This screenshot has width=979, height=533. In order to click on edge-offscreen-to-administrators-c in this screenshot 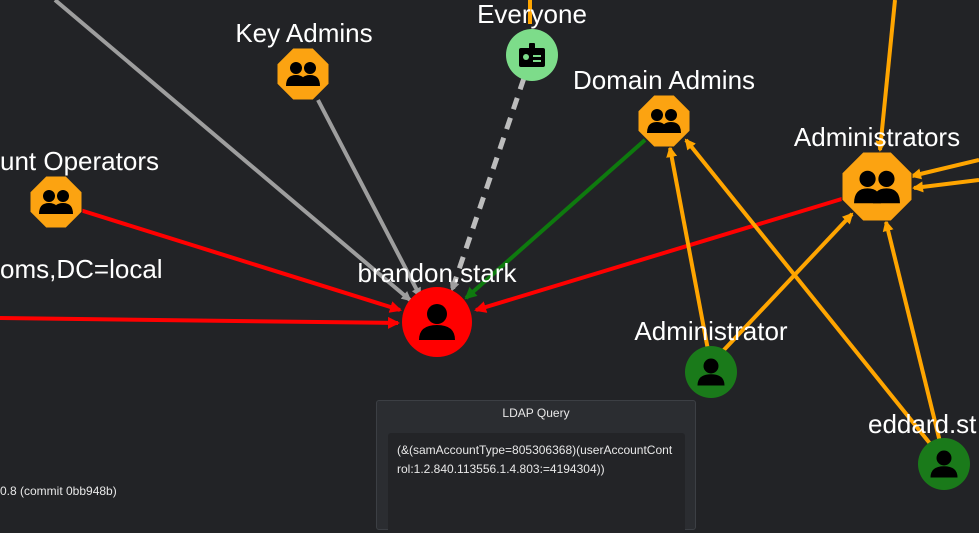, I will do `click(945, 185)`.